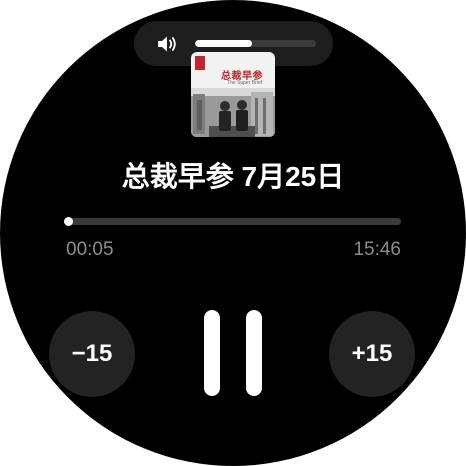 This screenshot has height=466, width=466. What do you see at coordinates (255, 43) in the screenshot?
I see `volume-slider` at bounding box center [255, 43].